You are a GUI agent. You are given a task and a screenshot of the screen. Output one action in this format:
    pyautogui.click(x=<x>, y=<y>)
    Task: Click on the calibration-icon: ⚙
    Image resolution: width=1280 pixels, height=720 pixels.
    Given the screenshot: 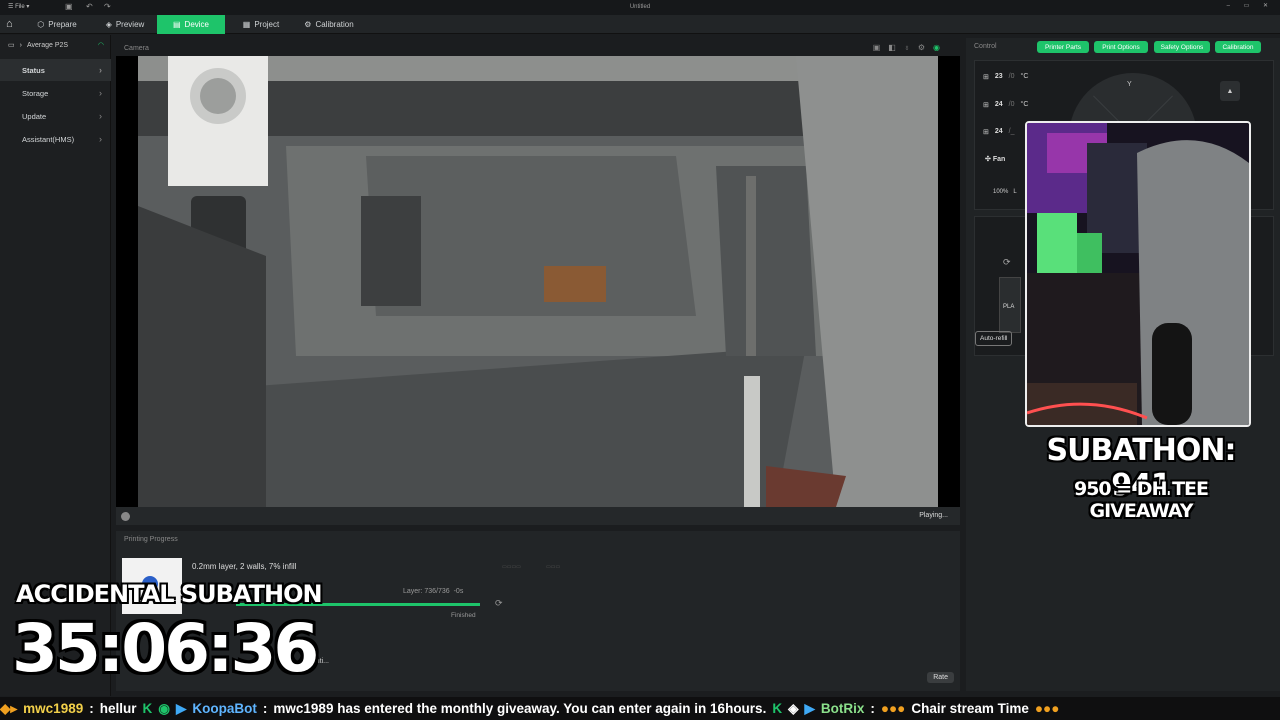 What is the action you would take?
    pyautogui.click(x=308, y=24)
    